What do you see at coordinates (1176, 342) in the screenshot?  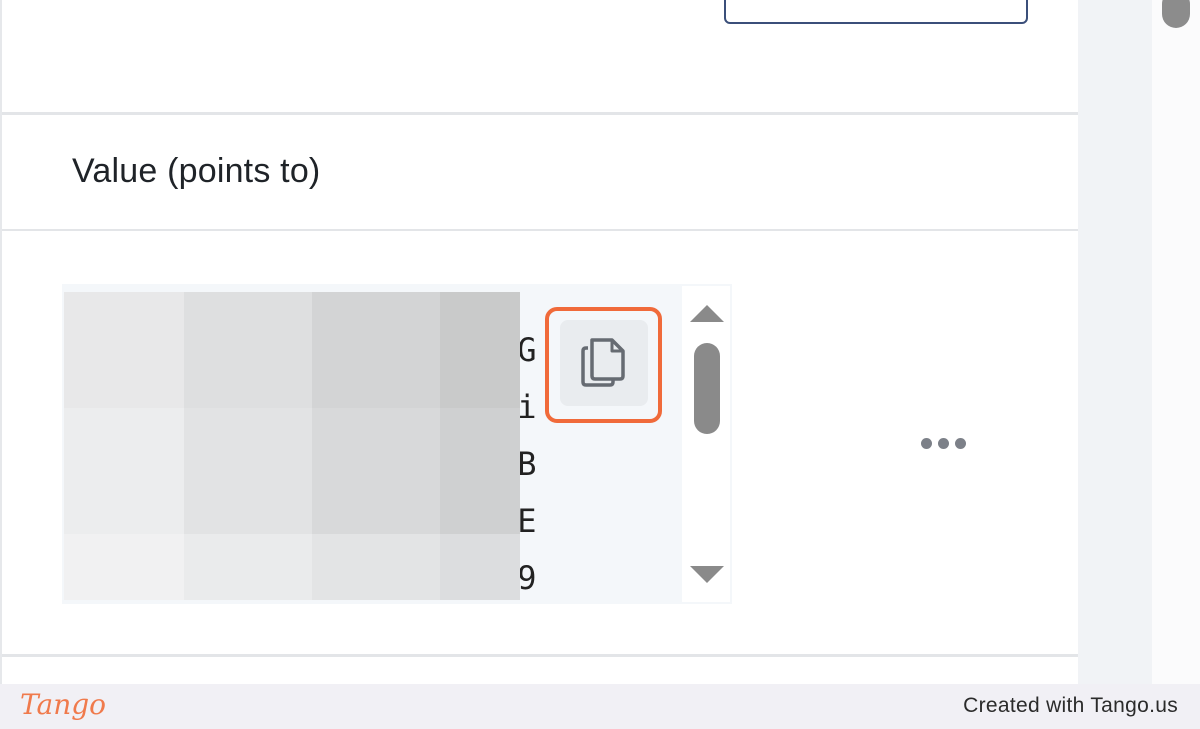 I see `page-scrollbar-track` at bounding box center [1176, 342].